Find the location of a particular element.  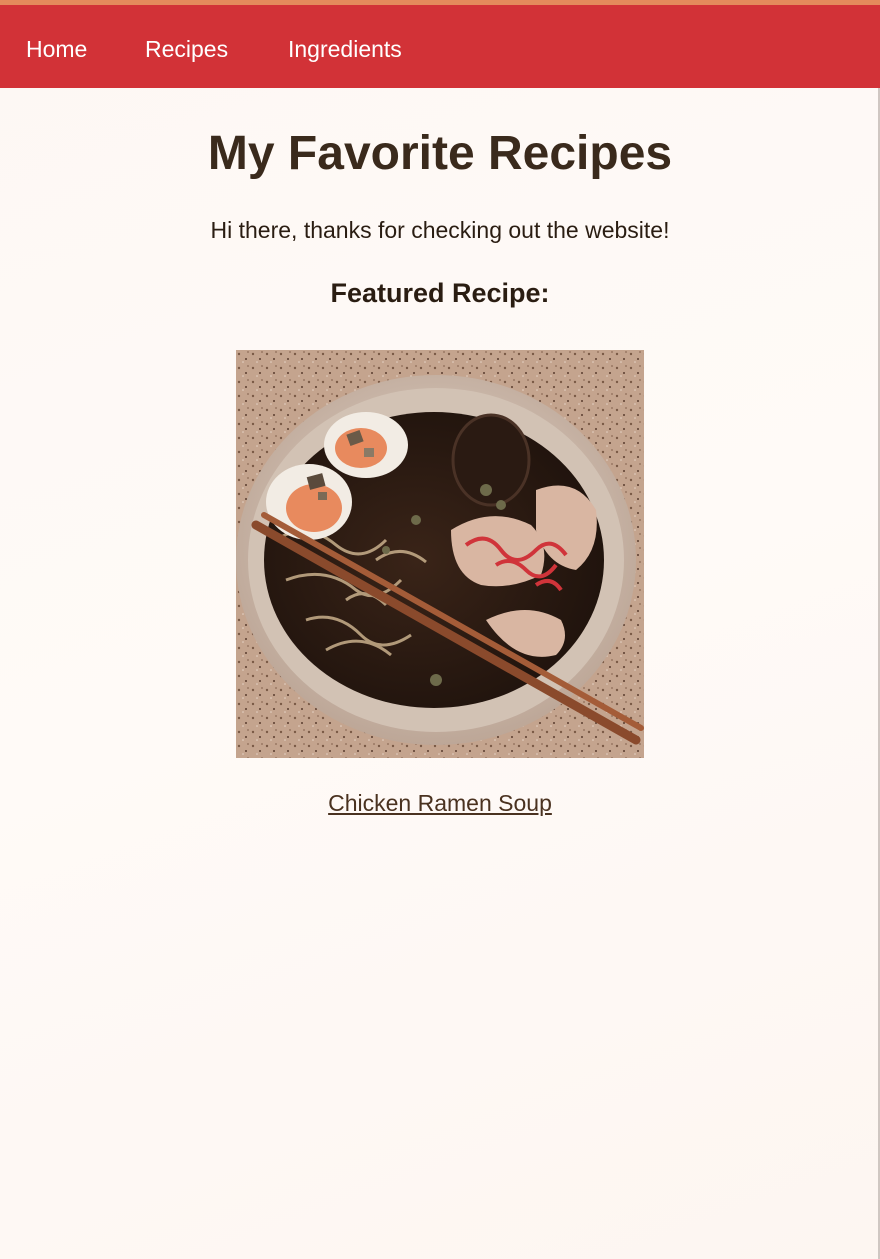

nav-ingredients-link: Ingredients is located at coordinates (345, 49).